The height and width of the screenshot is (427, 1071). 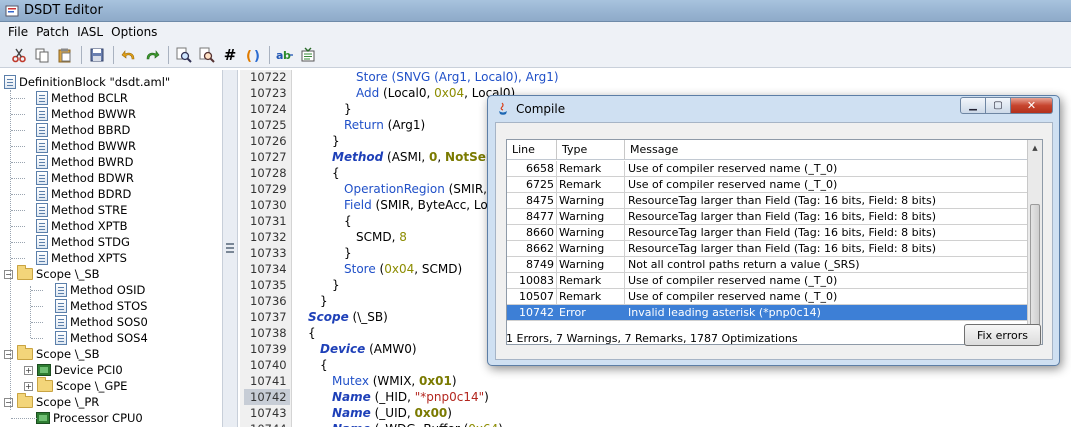 I want to click on window-controls: ▁ ▢ ✕, so click(x=1006, y=105).